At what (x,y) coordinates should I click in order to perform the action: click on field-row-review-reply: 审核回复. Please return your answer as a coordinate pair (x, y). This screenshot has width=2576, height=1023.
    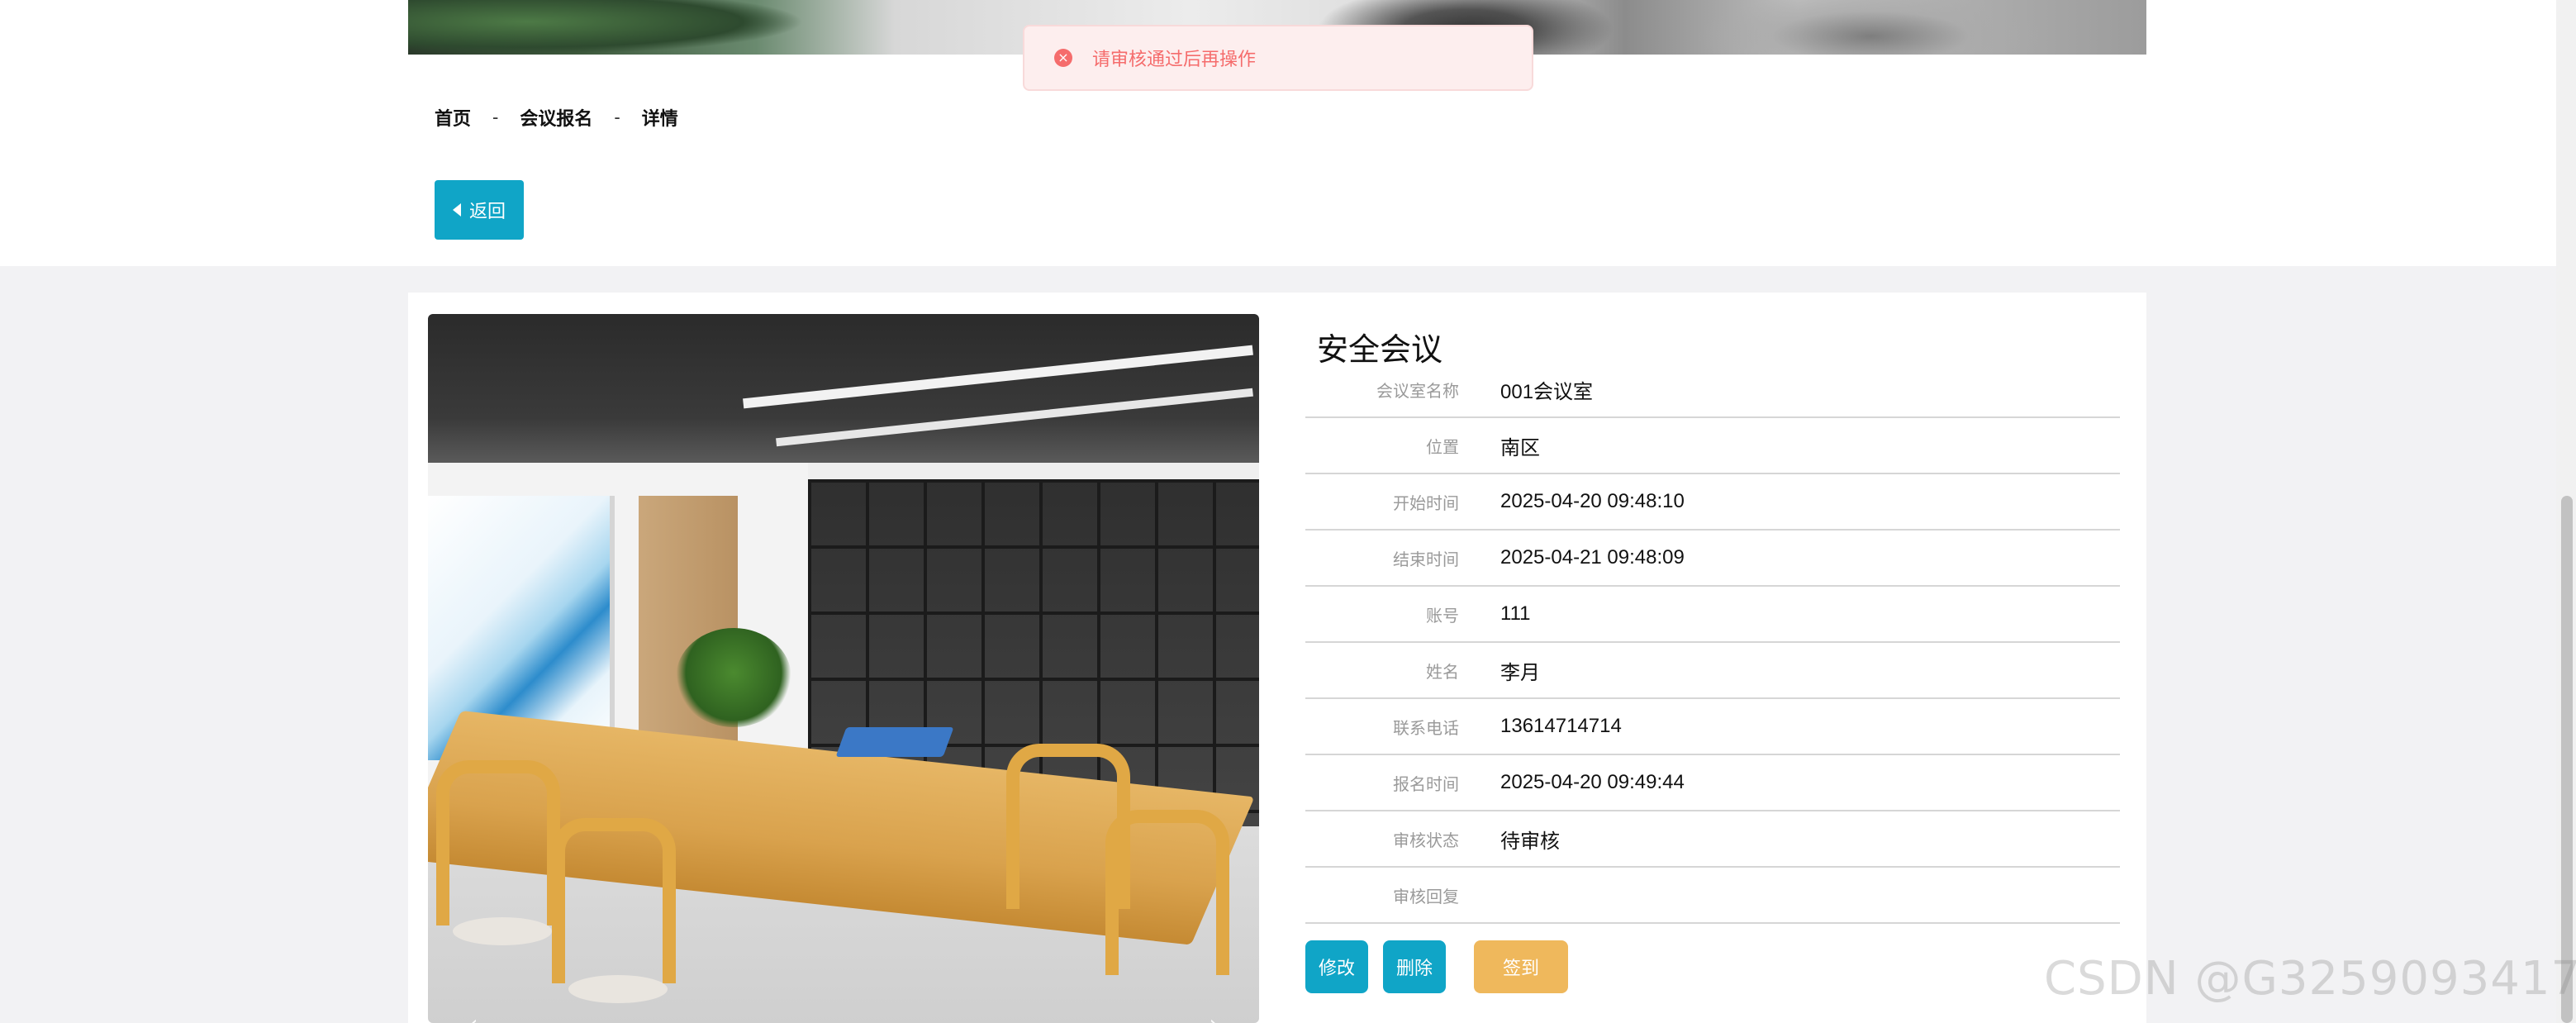
    Looking at the image, I should click on (1712, 896).